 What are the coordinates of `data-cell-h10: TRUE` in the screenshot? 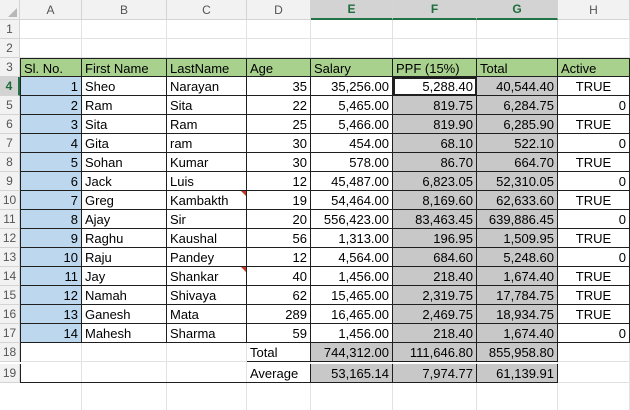 It's located at (594, 200).